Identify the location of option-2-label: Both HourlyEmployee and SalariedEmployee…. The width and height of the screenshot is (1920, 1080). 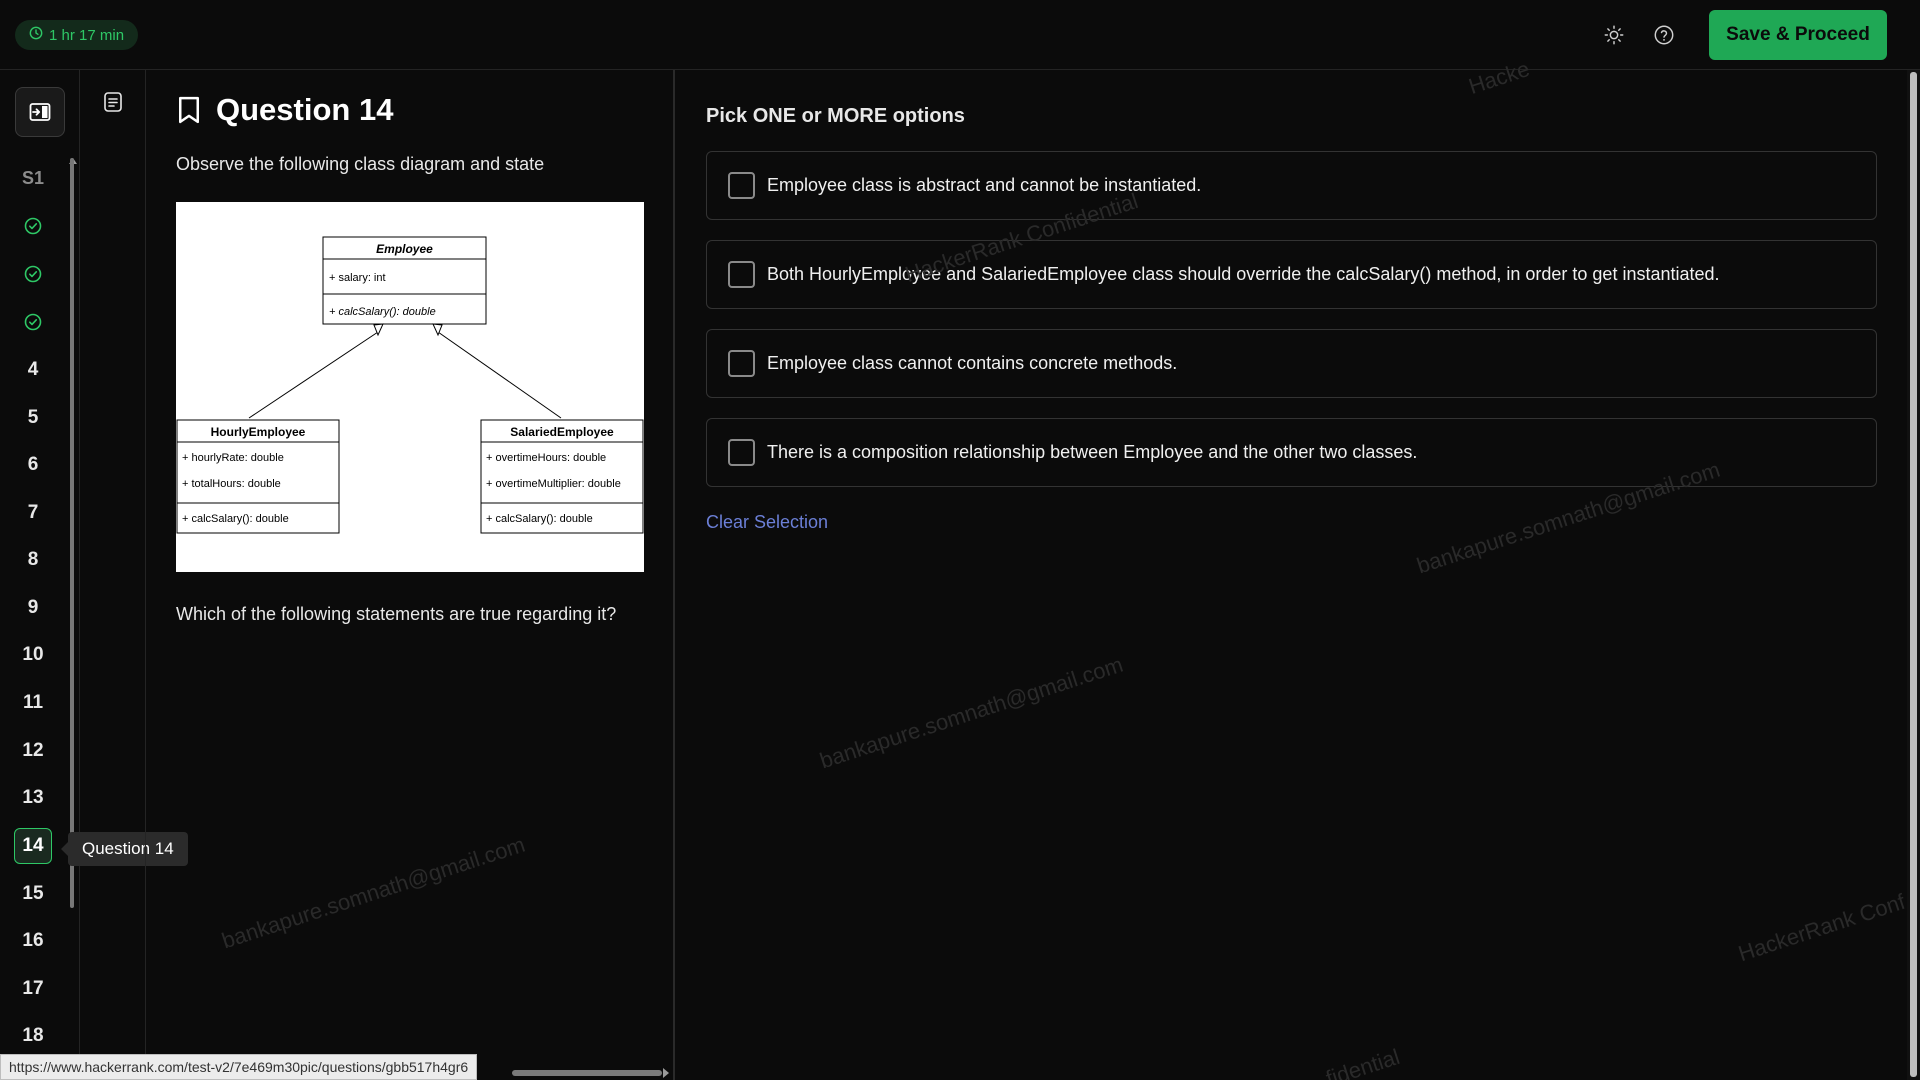
(1243, 274).